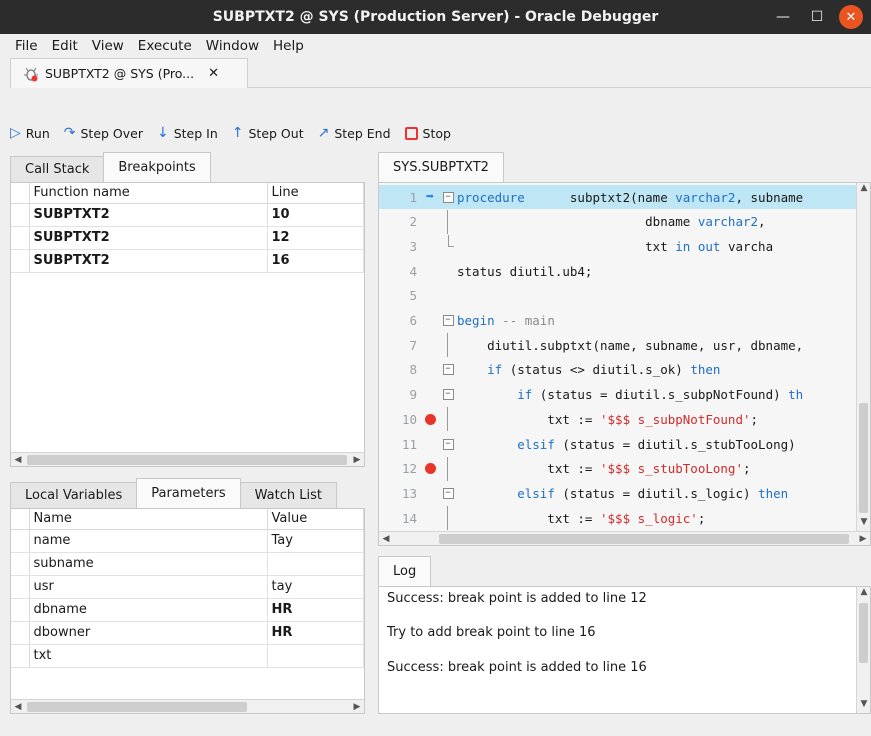  I want to click on table-row: dbname HR, so click(187, 610).